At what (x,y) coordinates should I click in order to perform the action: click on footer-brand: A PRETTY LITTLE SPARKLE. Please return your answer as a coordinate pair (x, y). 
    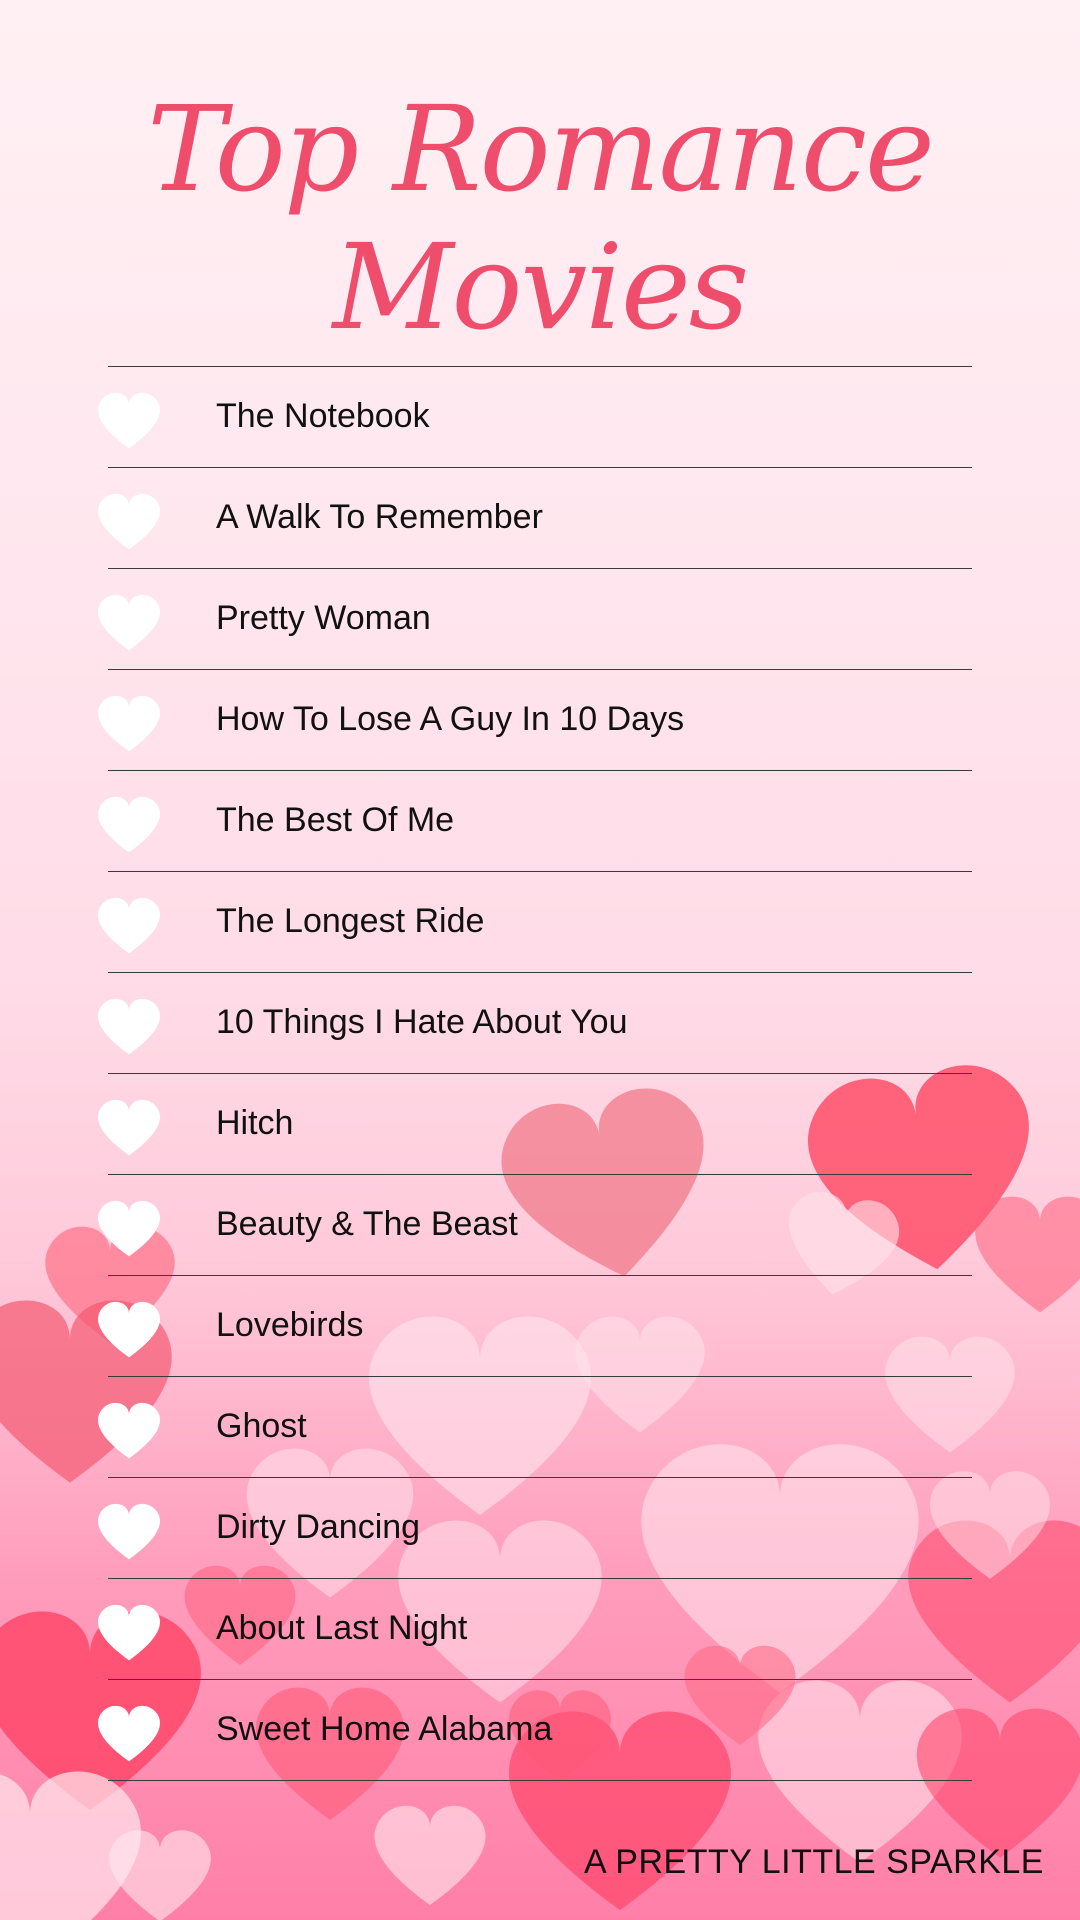
    Looking at the image, I should click on (814, 1862).